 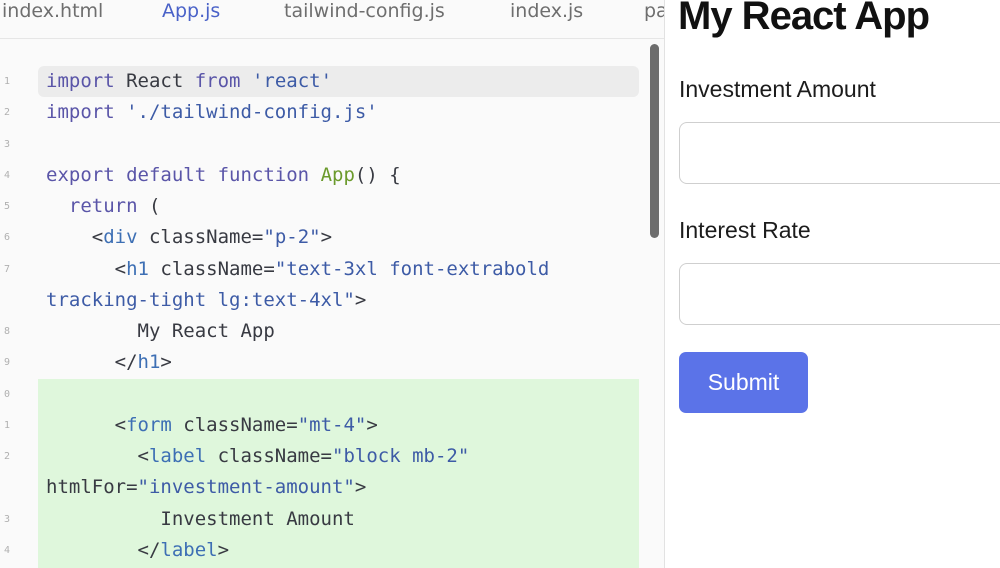 What do you see at coordinates (217, 81) in the screenshot?
I see `code-token: from` at bounding box center [217, 81].